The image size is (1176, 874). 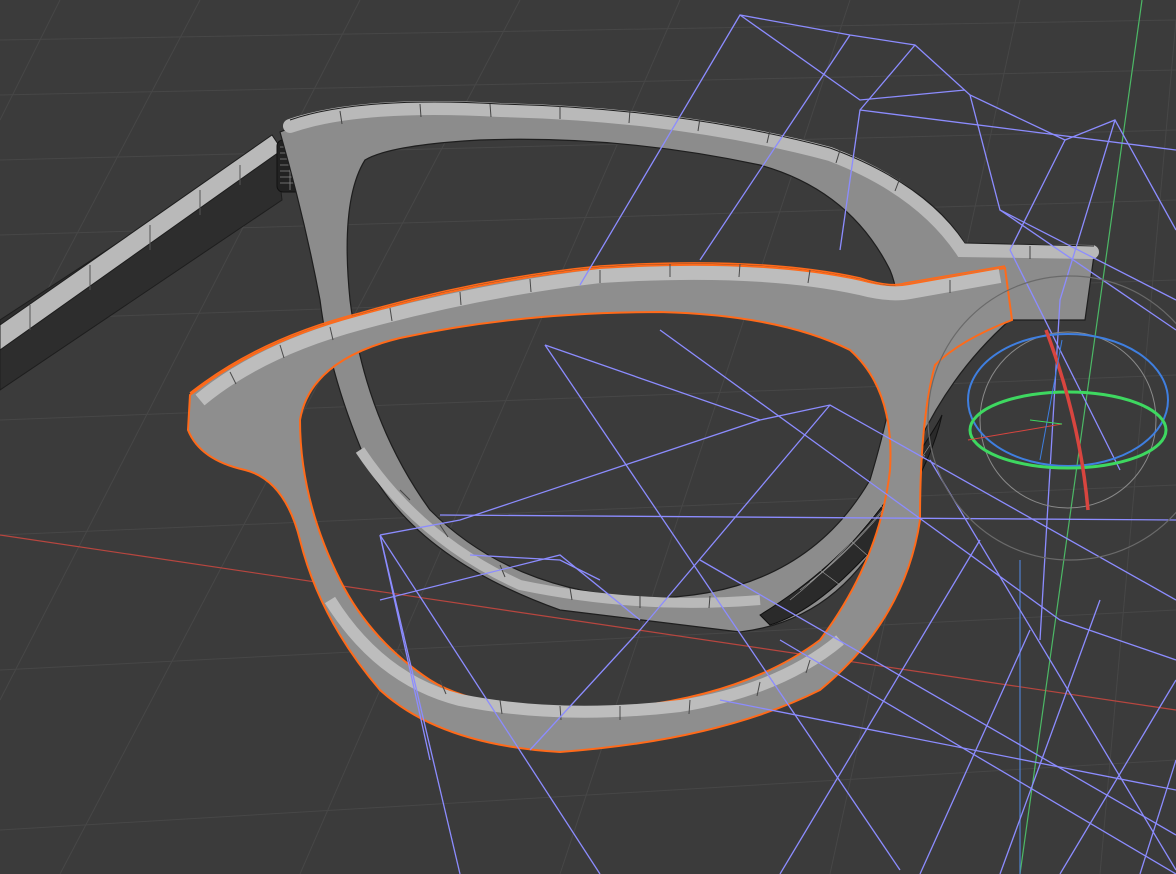 I want to click on temple-arm, so click(x=141, y=262).